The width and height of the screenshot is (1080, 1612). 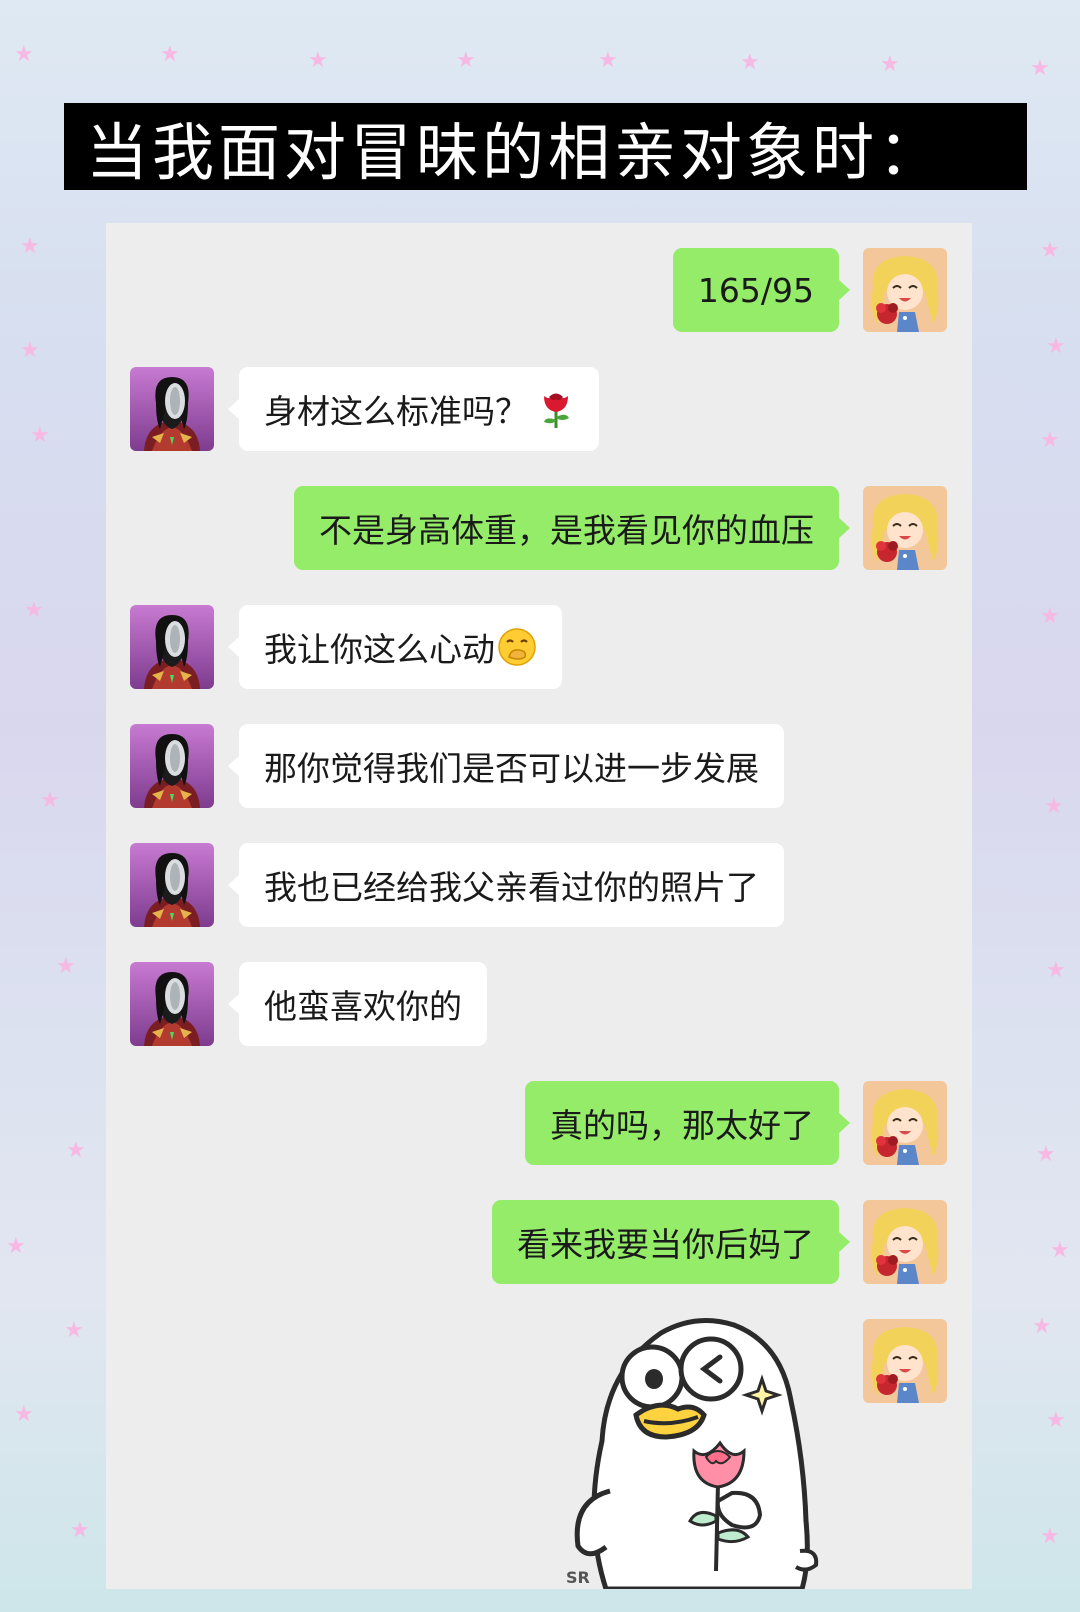 I want to click on sent-message-bubble: 真的吗，那太好了, so click(x=687, y=1123).